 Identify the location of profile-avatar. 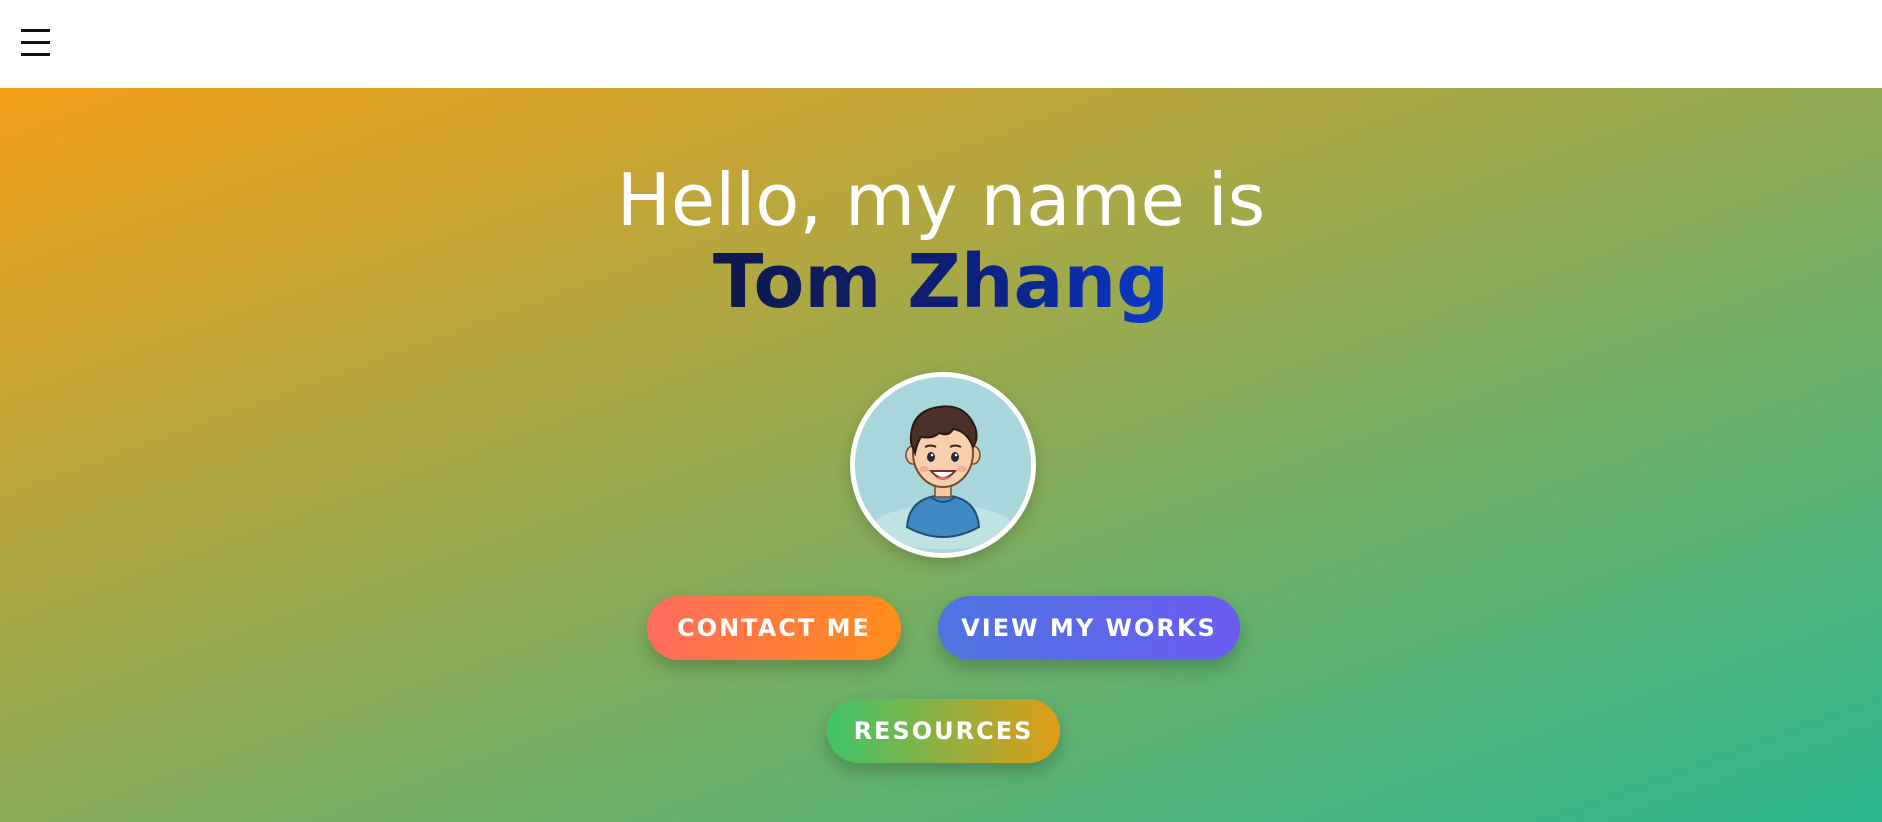
(943, 465).